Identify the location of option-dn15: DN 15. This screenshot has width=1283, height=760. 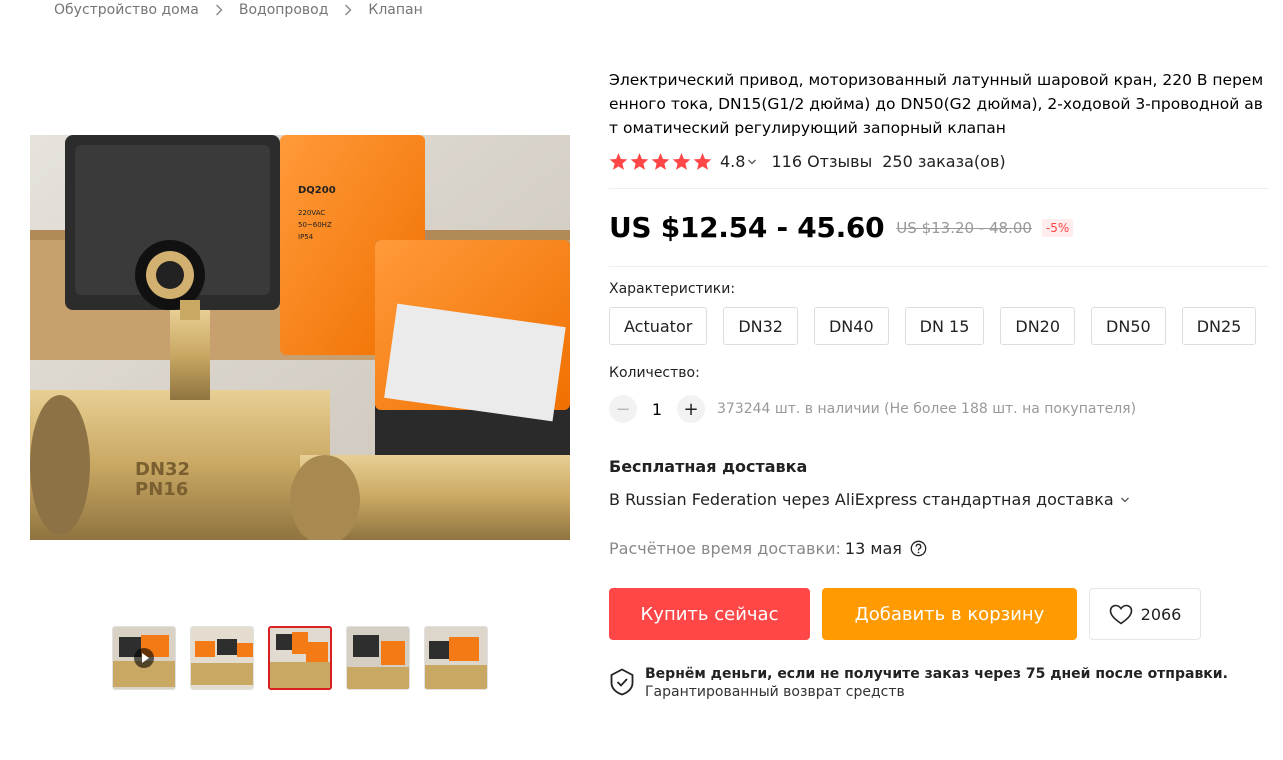
(944, 326).